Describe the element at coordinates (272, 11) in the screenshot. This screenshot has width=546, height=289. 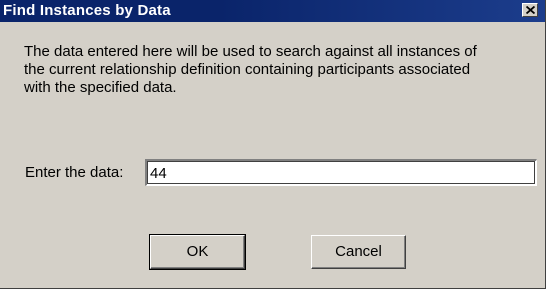
I see `title-bar: Find Instances by Data` at that location.